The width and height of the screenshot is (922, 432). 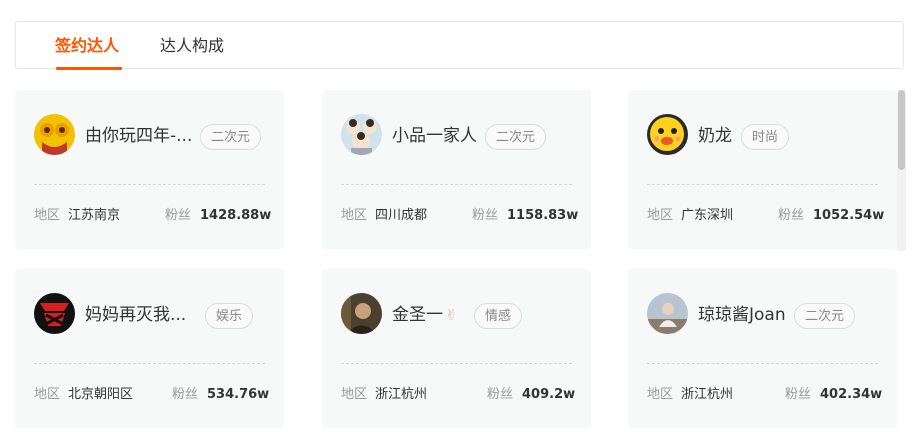 What do you see at coordinates (434, 136) in the screenshot?
I see `influencer-name: 小品一家人` at bounding box center [434, 136].